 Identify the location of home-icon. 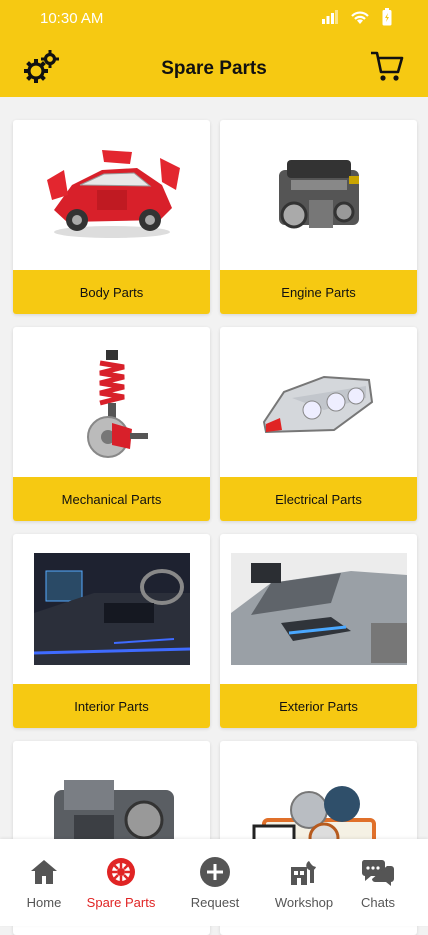
(44, 872).